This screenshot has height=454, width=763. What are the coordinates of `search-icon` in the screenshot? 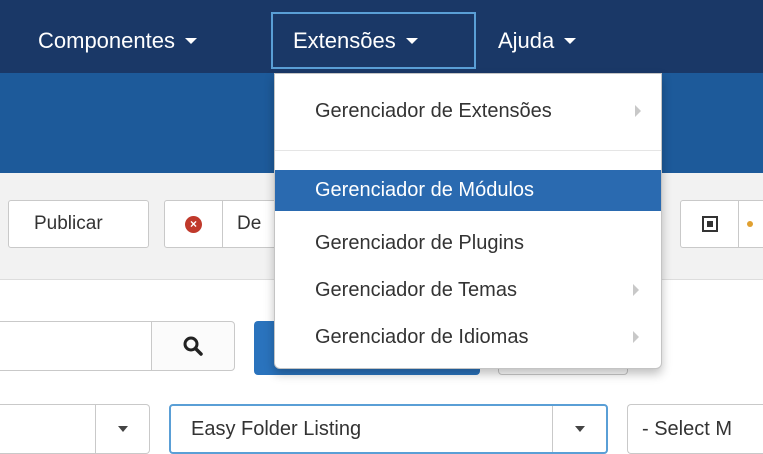 It's located at (193, 346).